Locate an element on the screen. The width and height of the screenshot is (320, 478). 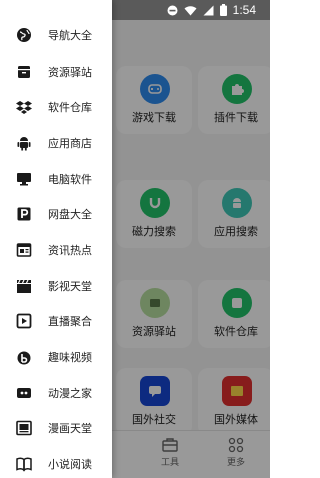
drawer-item-label: 趣味视频 is located at coordinates (70, 357).